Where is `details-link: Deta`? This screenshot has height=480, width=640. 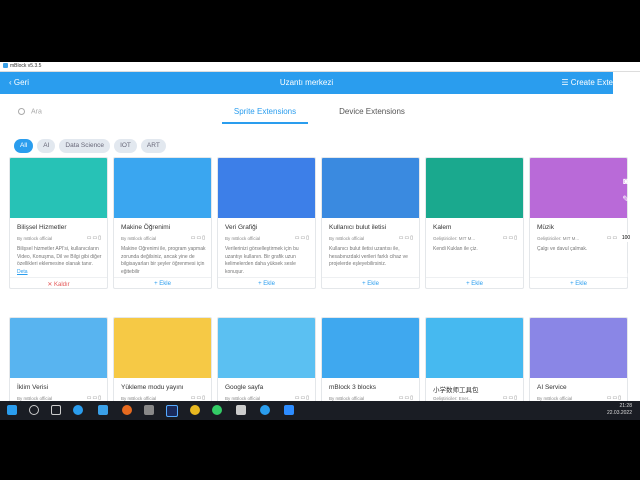
details-link: Deta is located at coordinates (22, 272).